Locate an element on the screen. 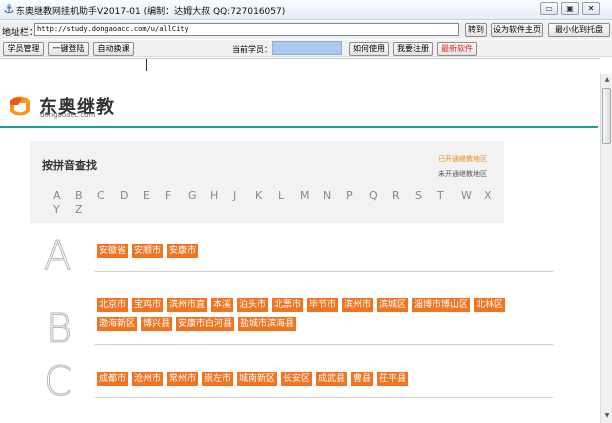 The image size is (612, 423). section-letter-c: C is located at coordinates (58, 382).